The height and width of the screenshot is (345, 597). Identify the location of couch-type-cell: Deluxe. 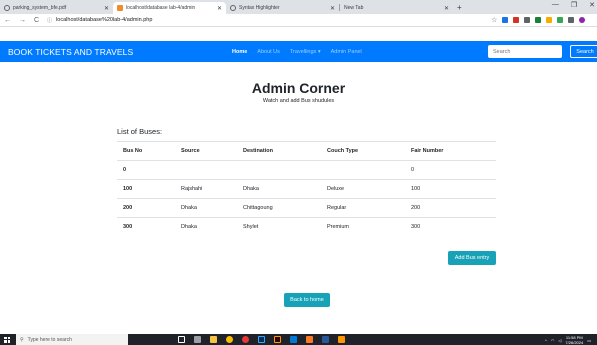
(363, 189).